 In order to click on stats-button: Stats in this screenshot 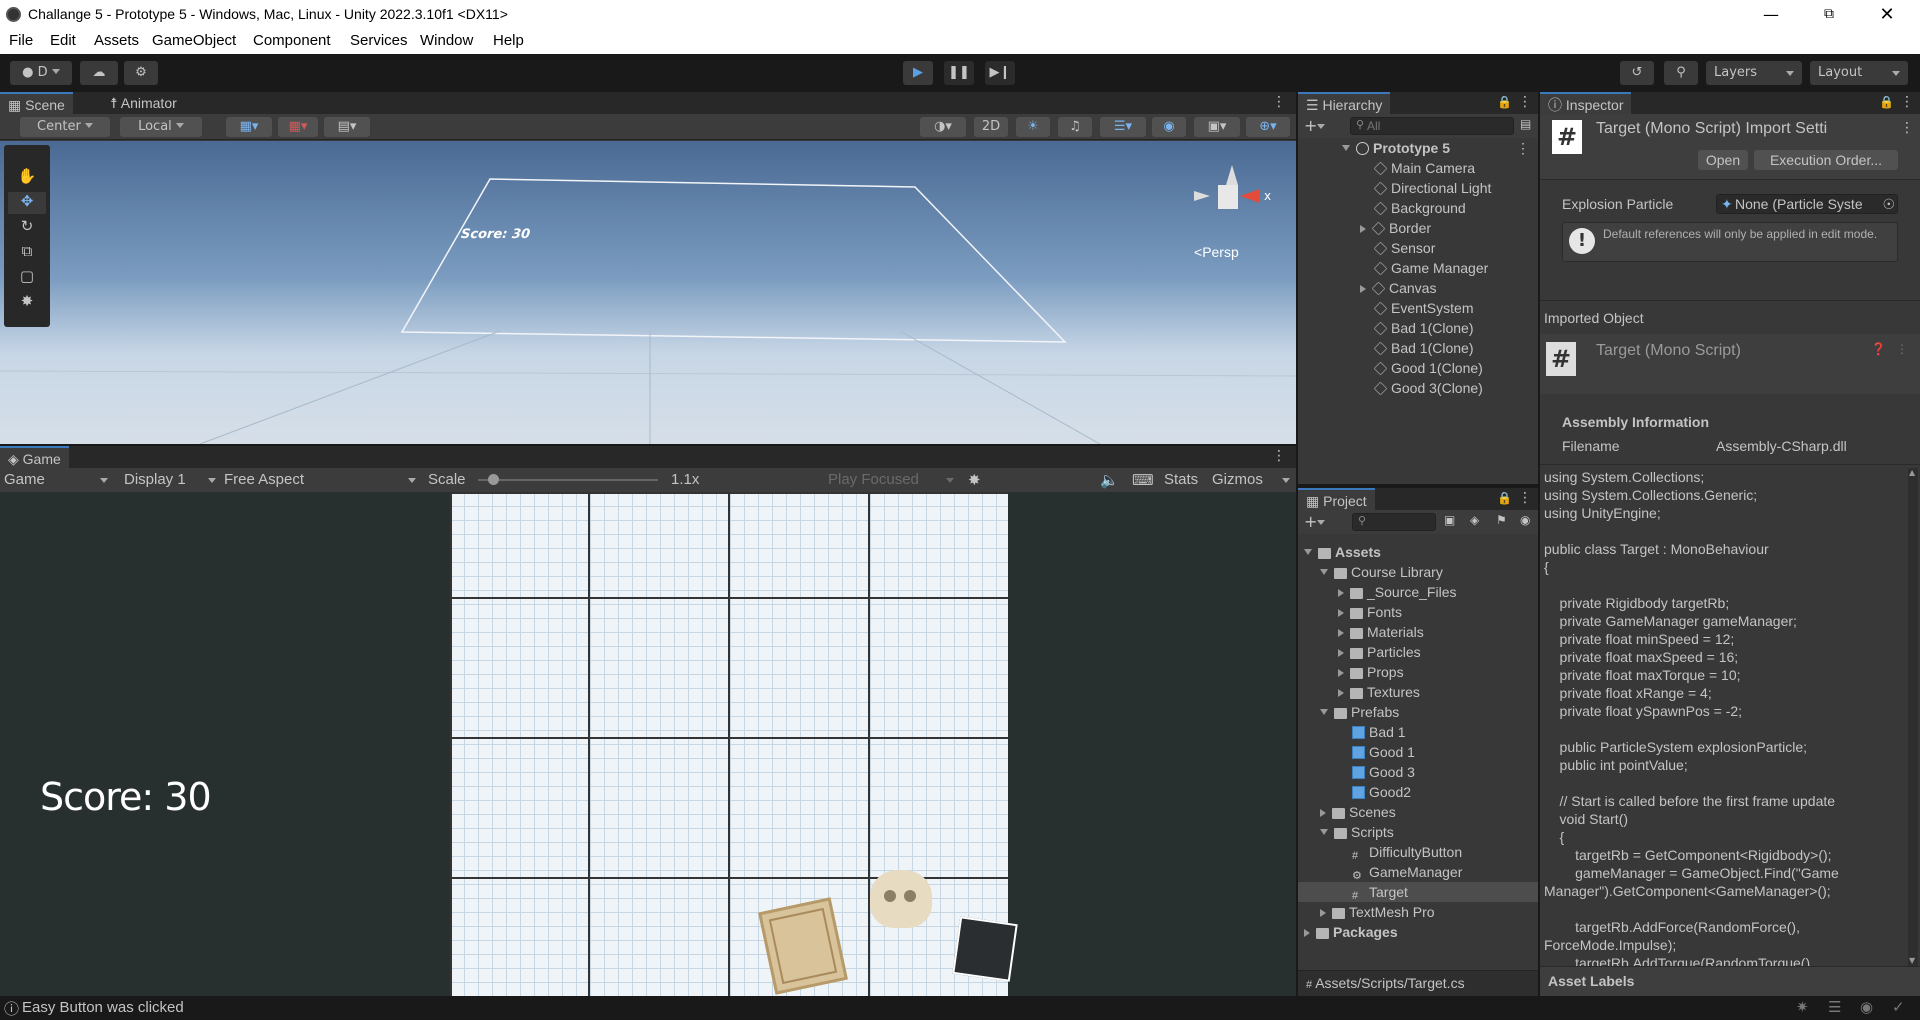, I will do `click(1181, 479)`.